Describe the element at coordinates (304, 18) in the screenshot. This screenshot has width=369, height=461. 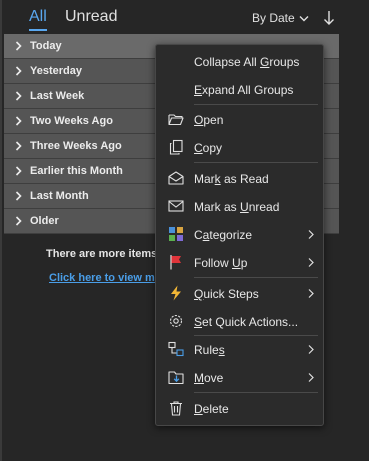
I see `chevron-down-icon` at that location.